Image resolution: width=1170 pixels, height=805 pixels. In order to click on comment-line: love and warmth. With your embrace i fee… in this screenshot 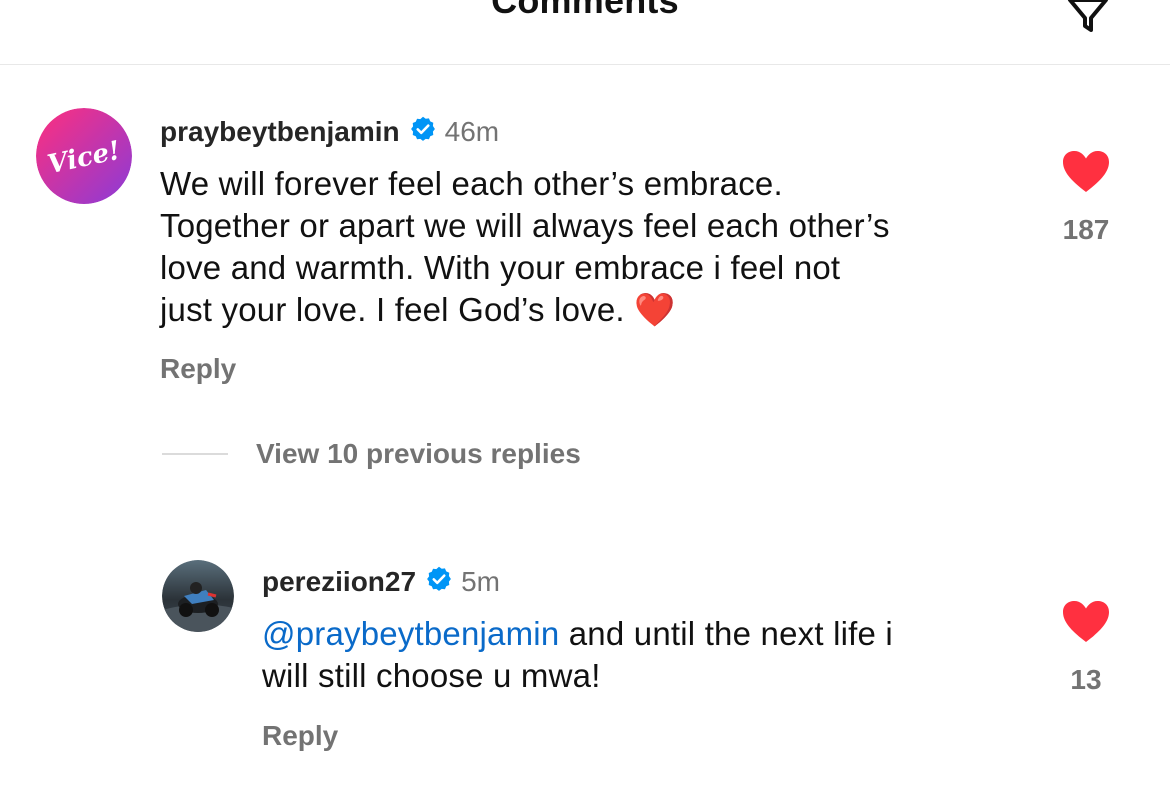, I will do `click(500, 267)`.